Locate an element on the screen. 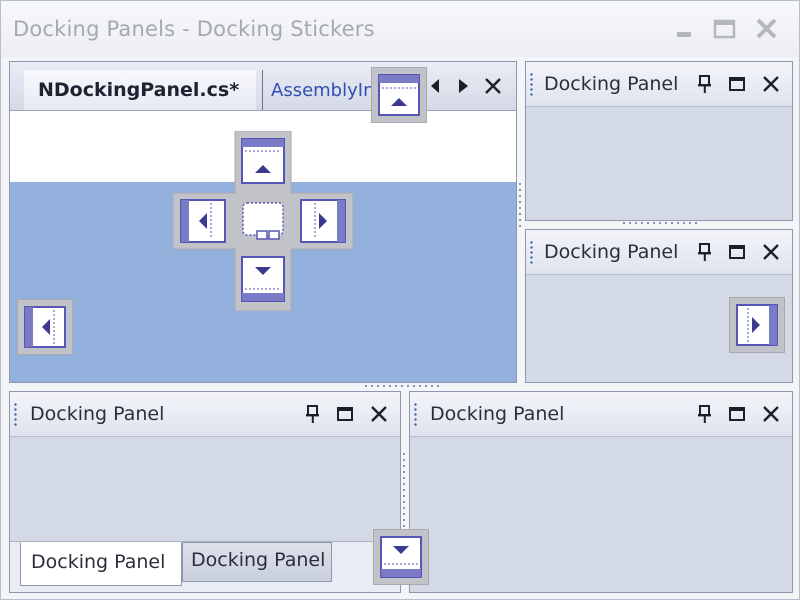 The width and height of the screenshot is (800, 600). docking-panel-top-right: Docking Panel is located at coordinates (659, 141).